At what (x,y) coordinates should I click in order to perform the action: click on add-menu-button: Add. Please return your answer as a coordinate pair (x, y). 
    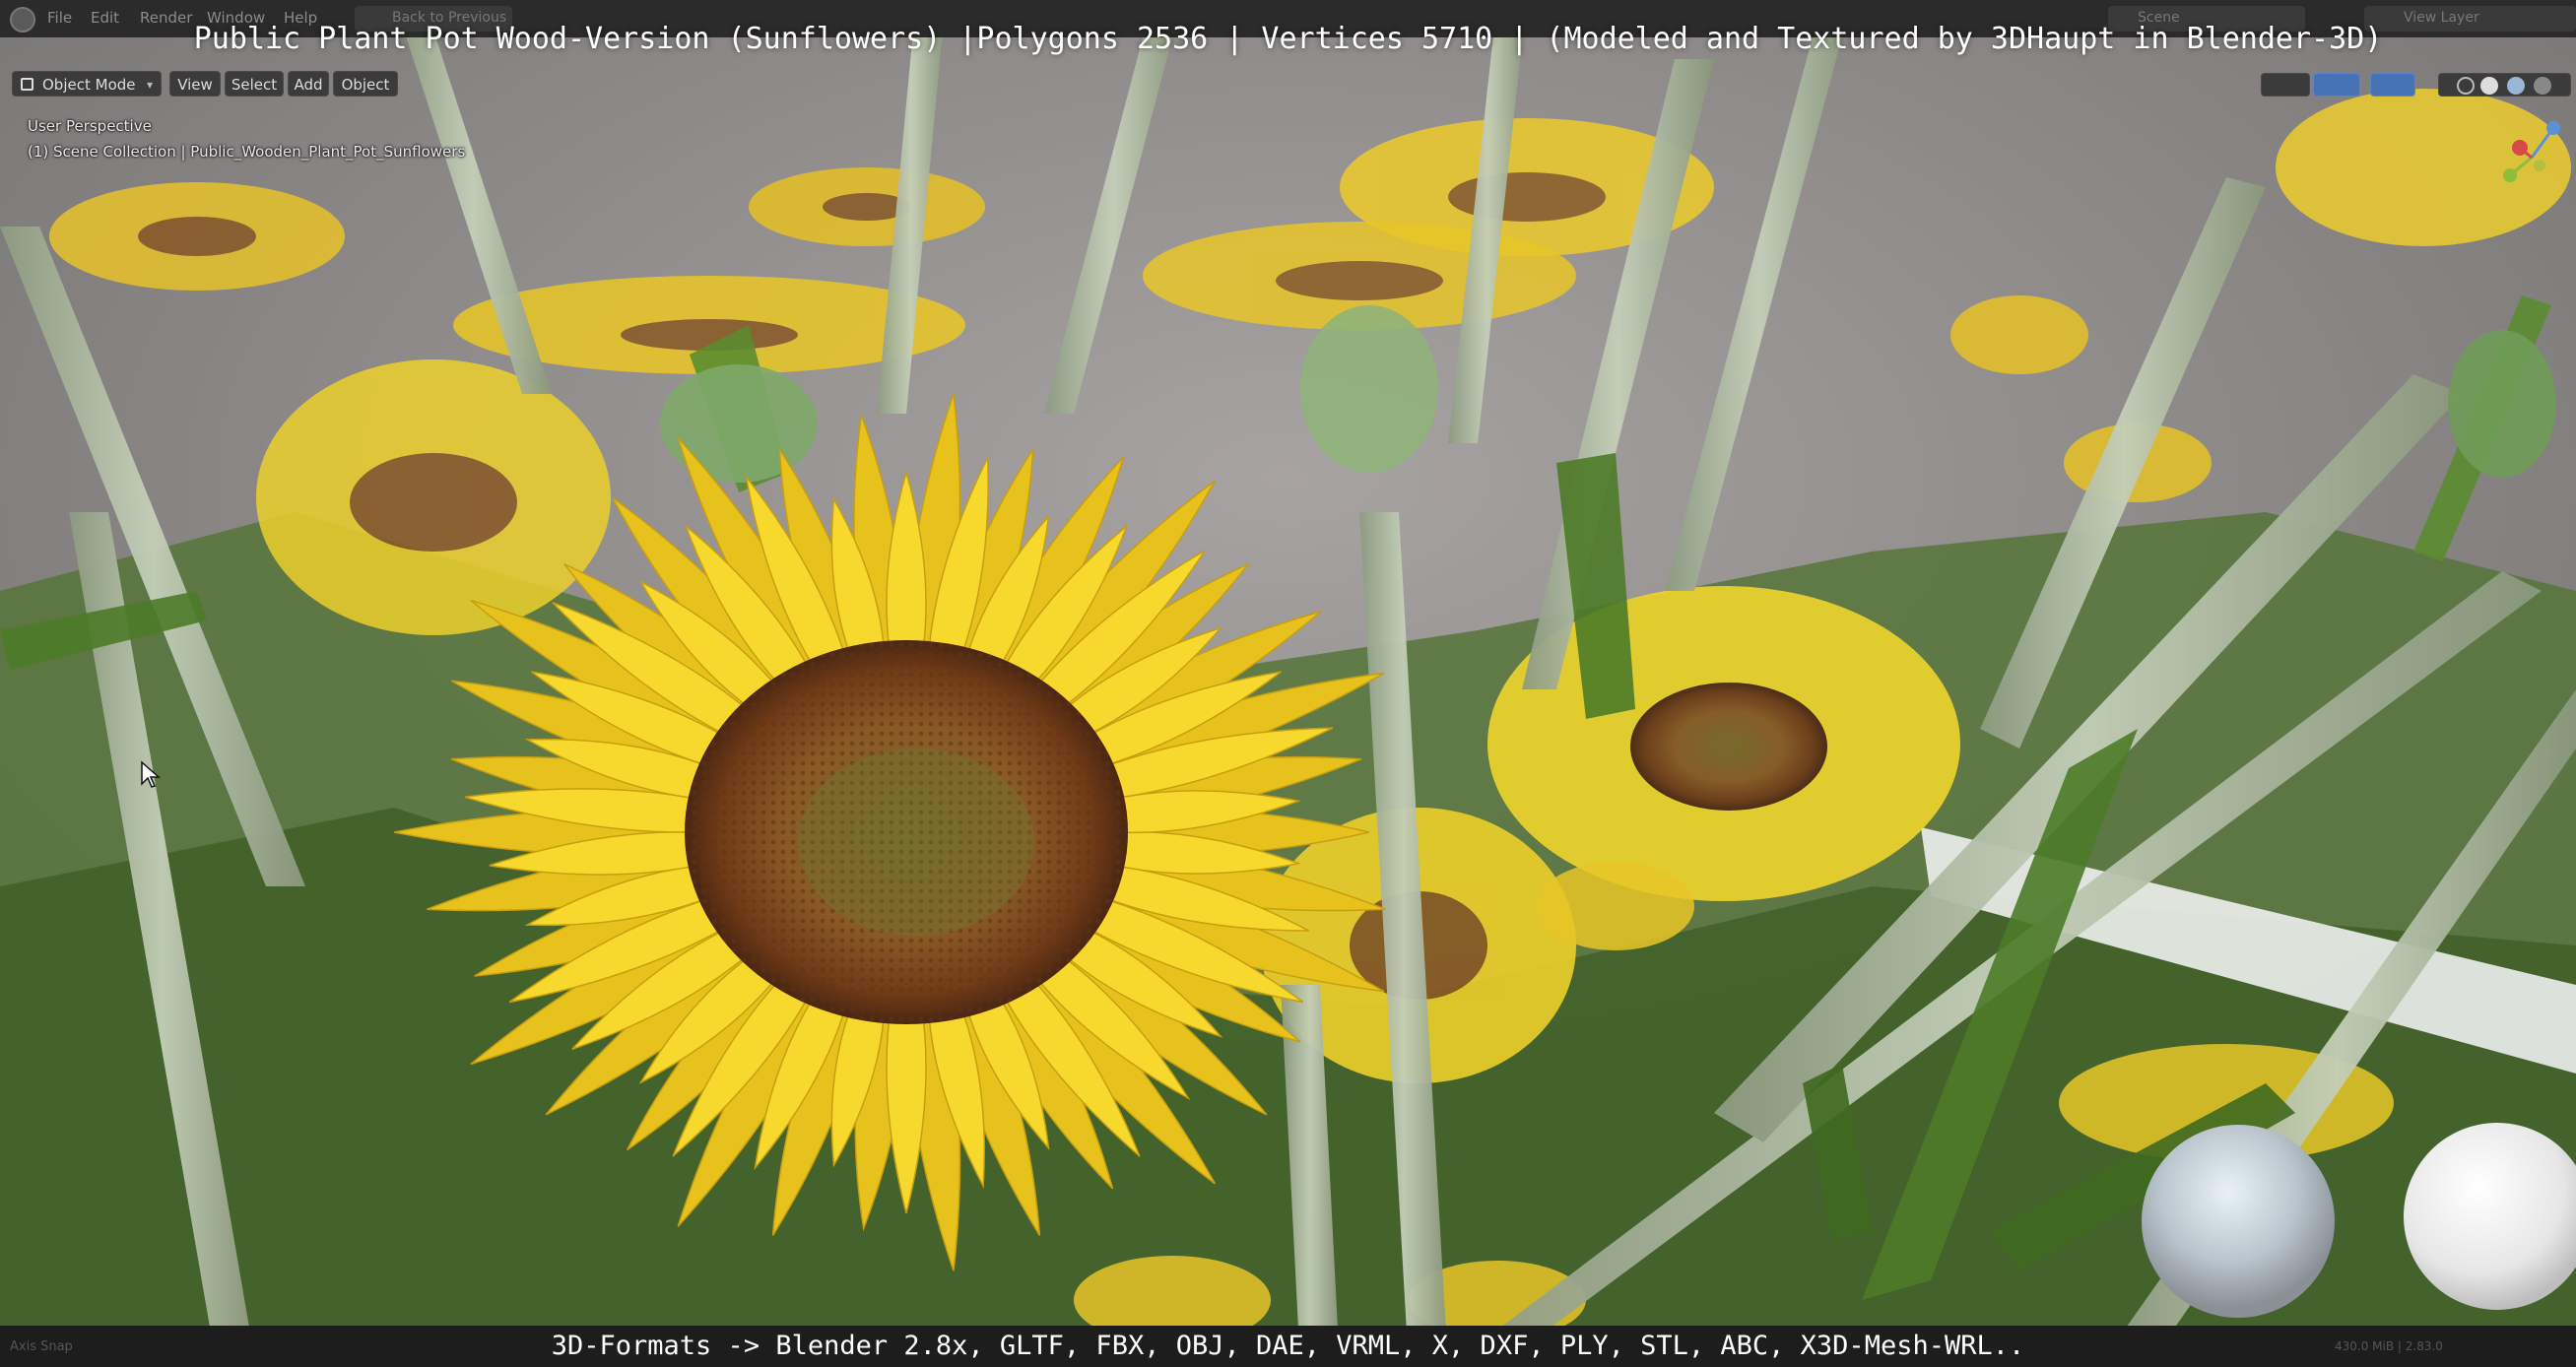
    Looking at the image, I should click on (309, 84).